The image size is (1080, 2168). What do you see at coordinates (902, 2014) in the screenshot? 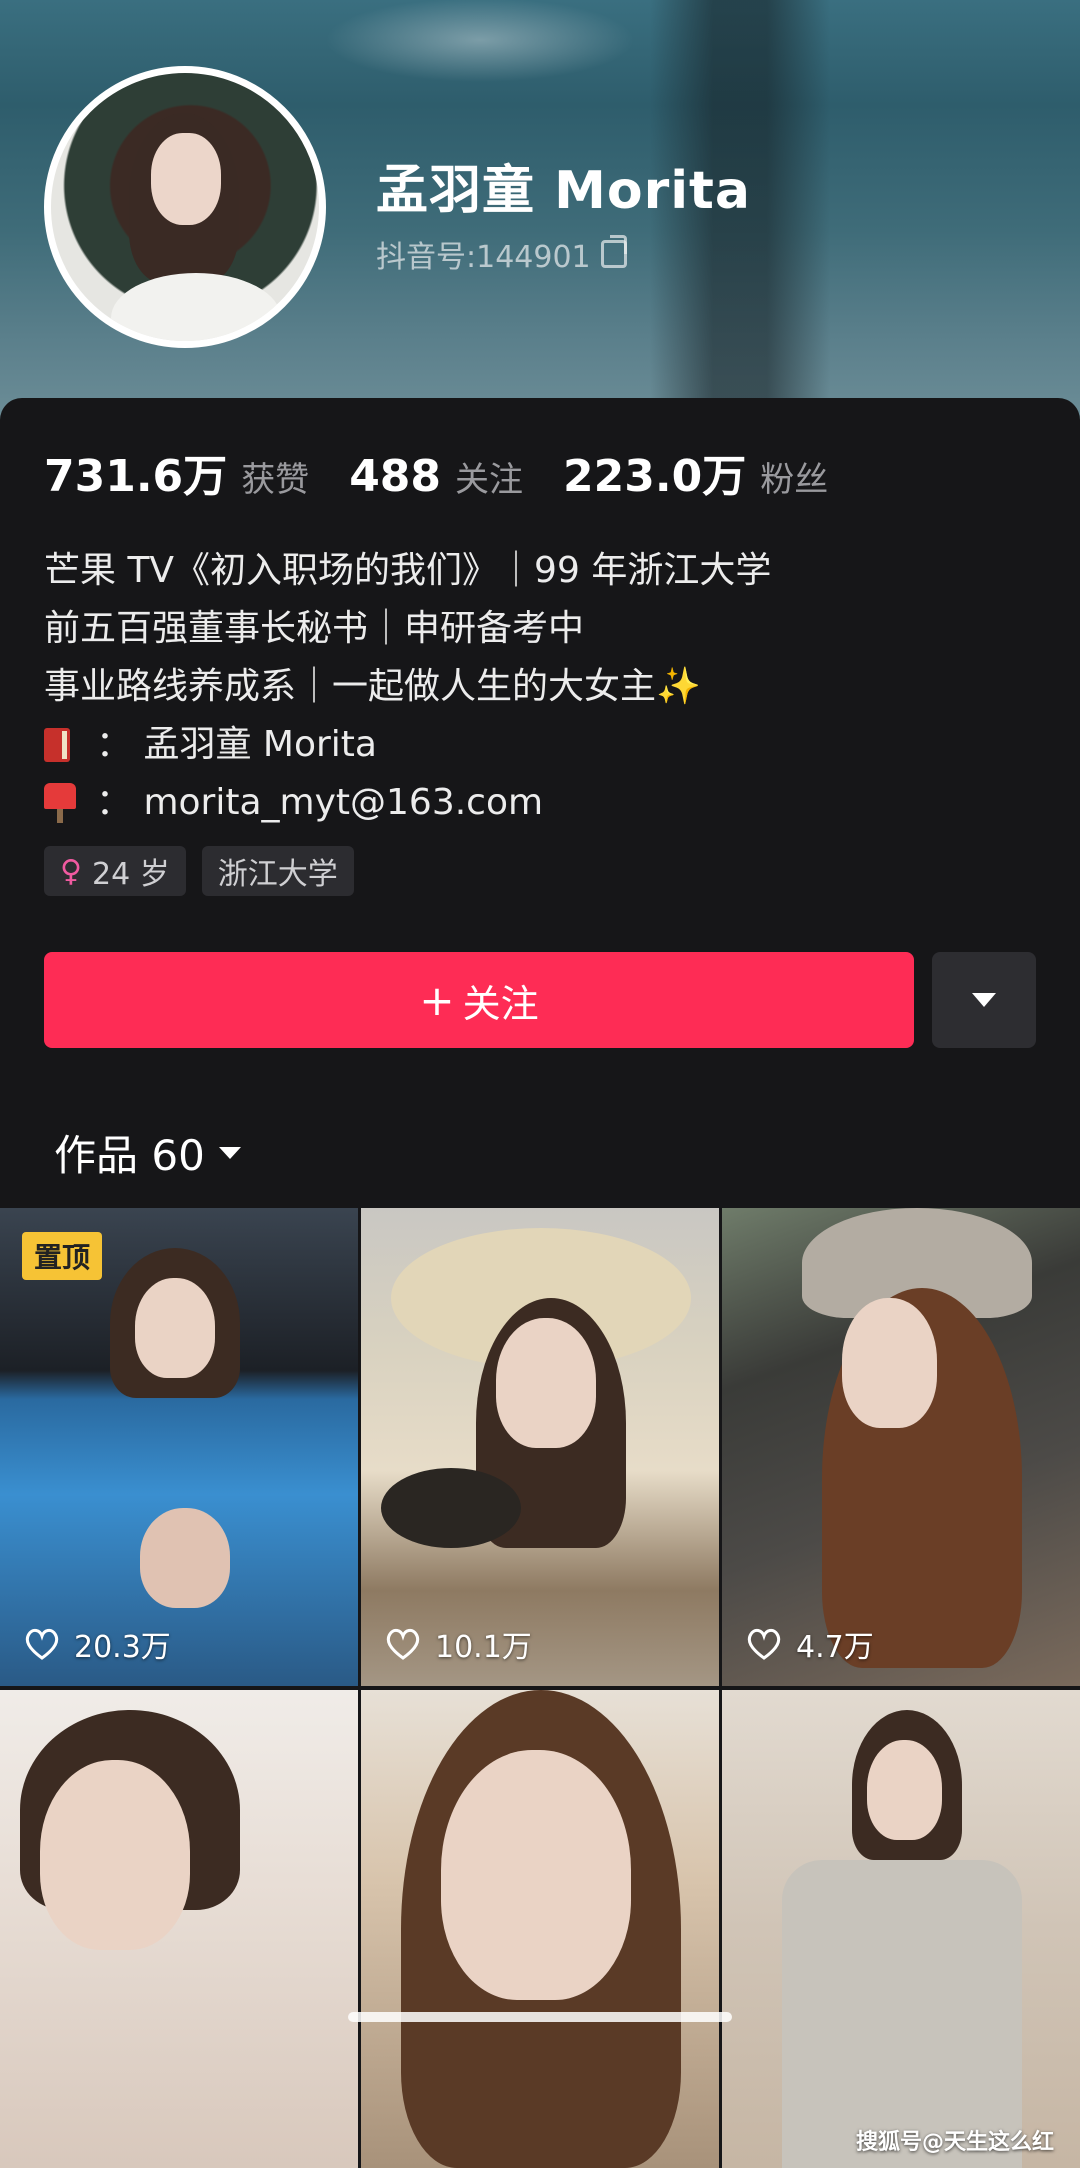
I see `thumbnail-blazer` at bounding box center [902, 2014].